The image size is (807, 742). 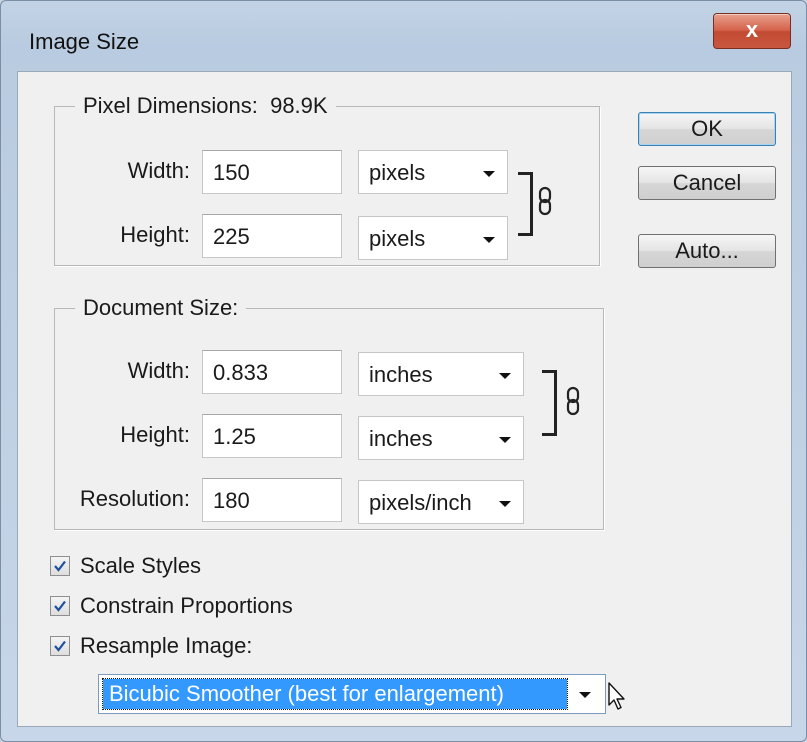 I want to click on constrain-proportions-label: Constrain Proportions, so click(x=186, y=605).